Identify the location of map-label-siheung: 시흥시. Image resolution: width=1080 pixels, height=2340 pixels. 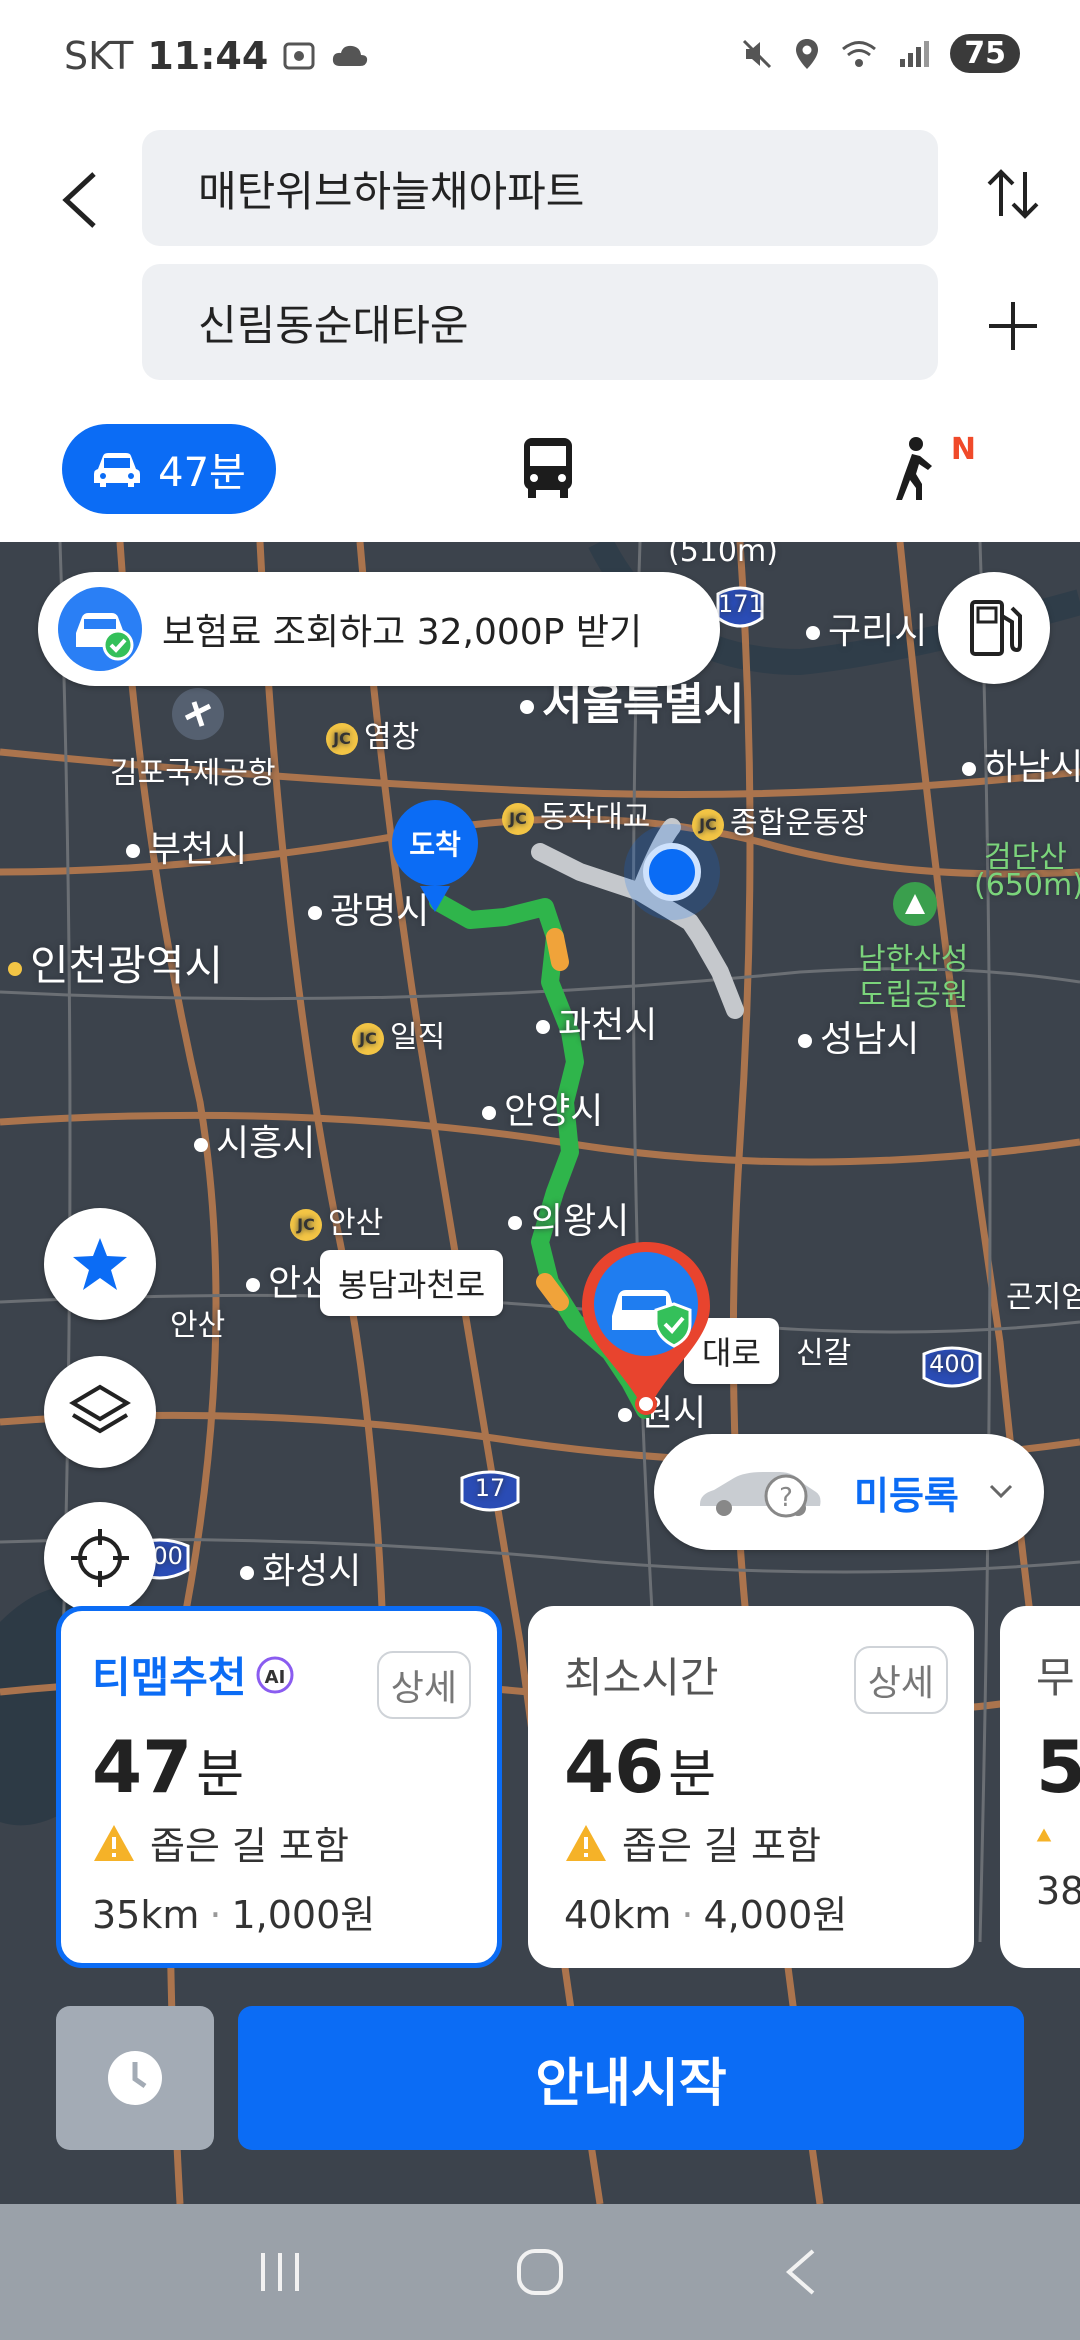
(254, 1140).